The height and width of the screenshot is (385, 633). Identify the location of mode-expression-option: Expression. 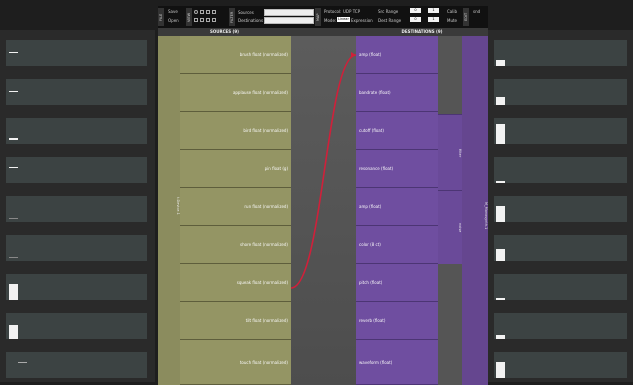
(362, 20).